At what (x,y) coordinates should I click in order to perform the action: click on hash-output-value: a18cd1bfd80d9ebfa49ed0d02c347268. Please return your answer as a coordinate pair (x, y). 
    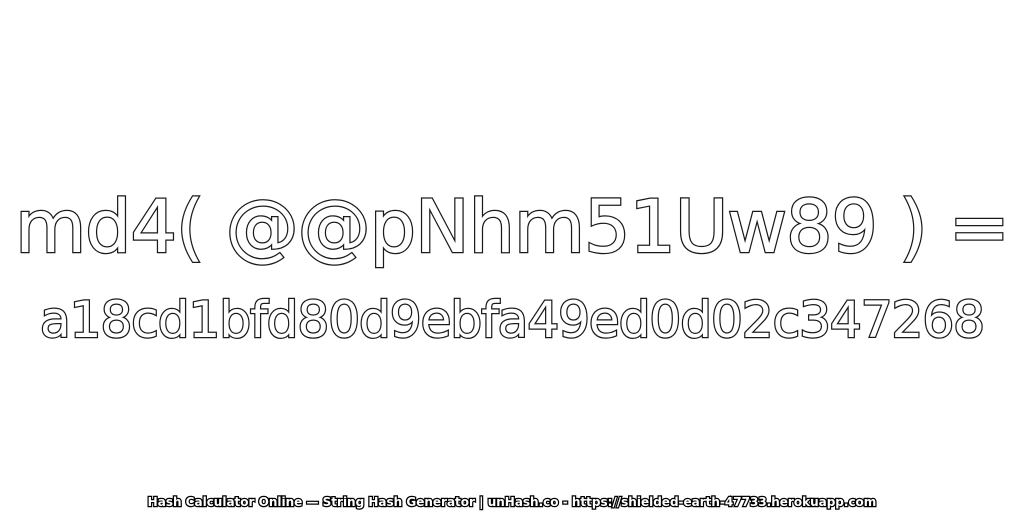
    Looking at the image, I should click on (512, 320).